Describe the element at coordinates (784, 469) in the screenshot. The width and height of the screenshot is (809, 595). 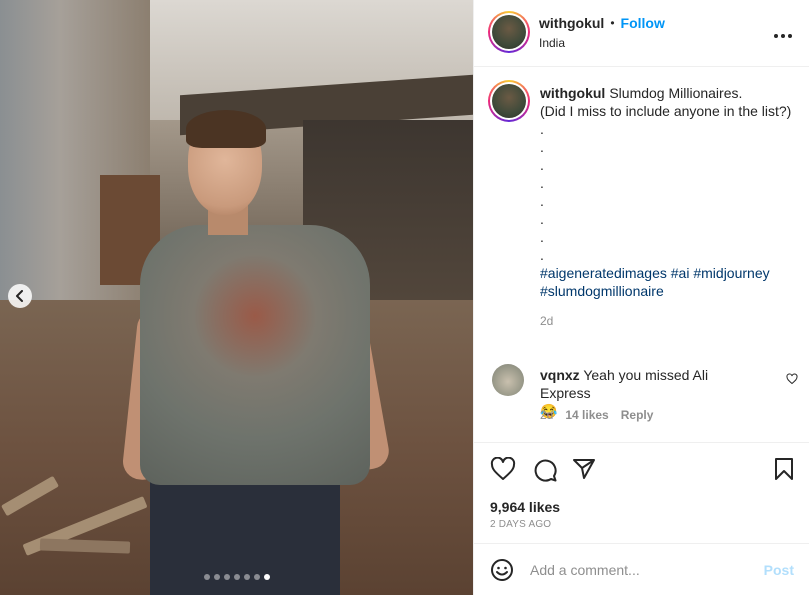
I see `bookmark-icon` at that location.